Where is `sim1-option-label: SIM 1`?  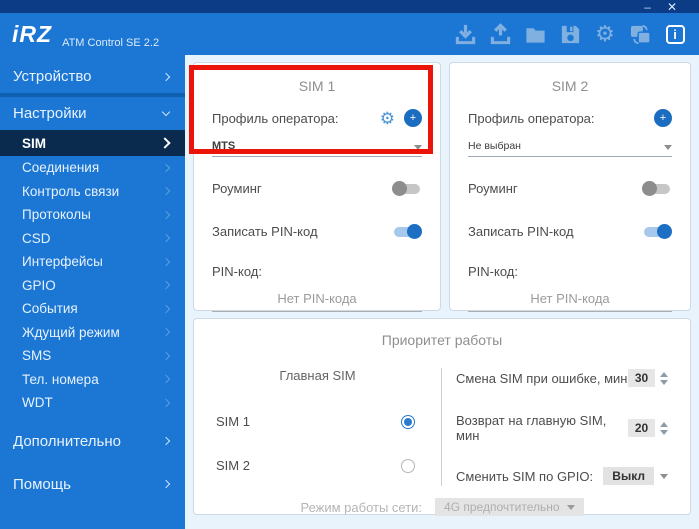
sim1-option-label: SIM 1 is located at coordinates (233, 421).